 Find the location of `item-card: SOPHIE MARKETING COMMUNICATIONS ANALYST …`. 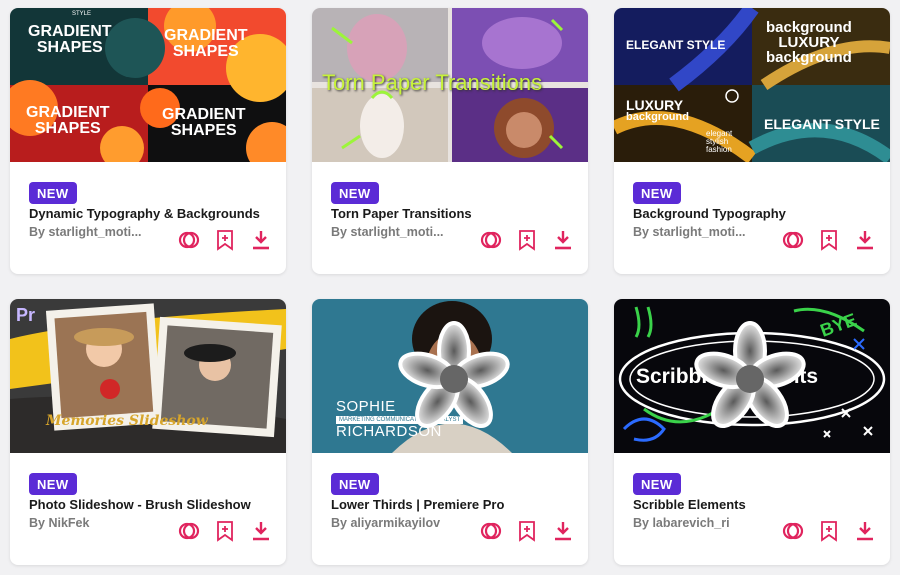

item-card: SOPHIE MARKETING COMMUNICATIONS ANALYST … is located at coordinates (450, 432).